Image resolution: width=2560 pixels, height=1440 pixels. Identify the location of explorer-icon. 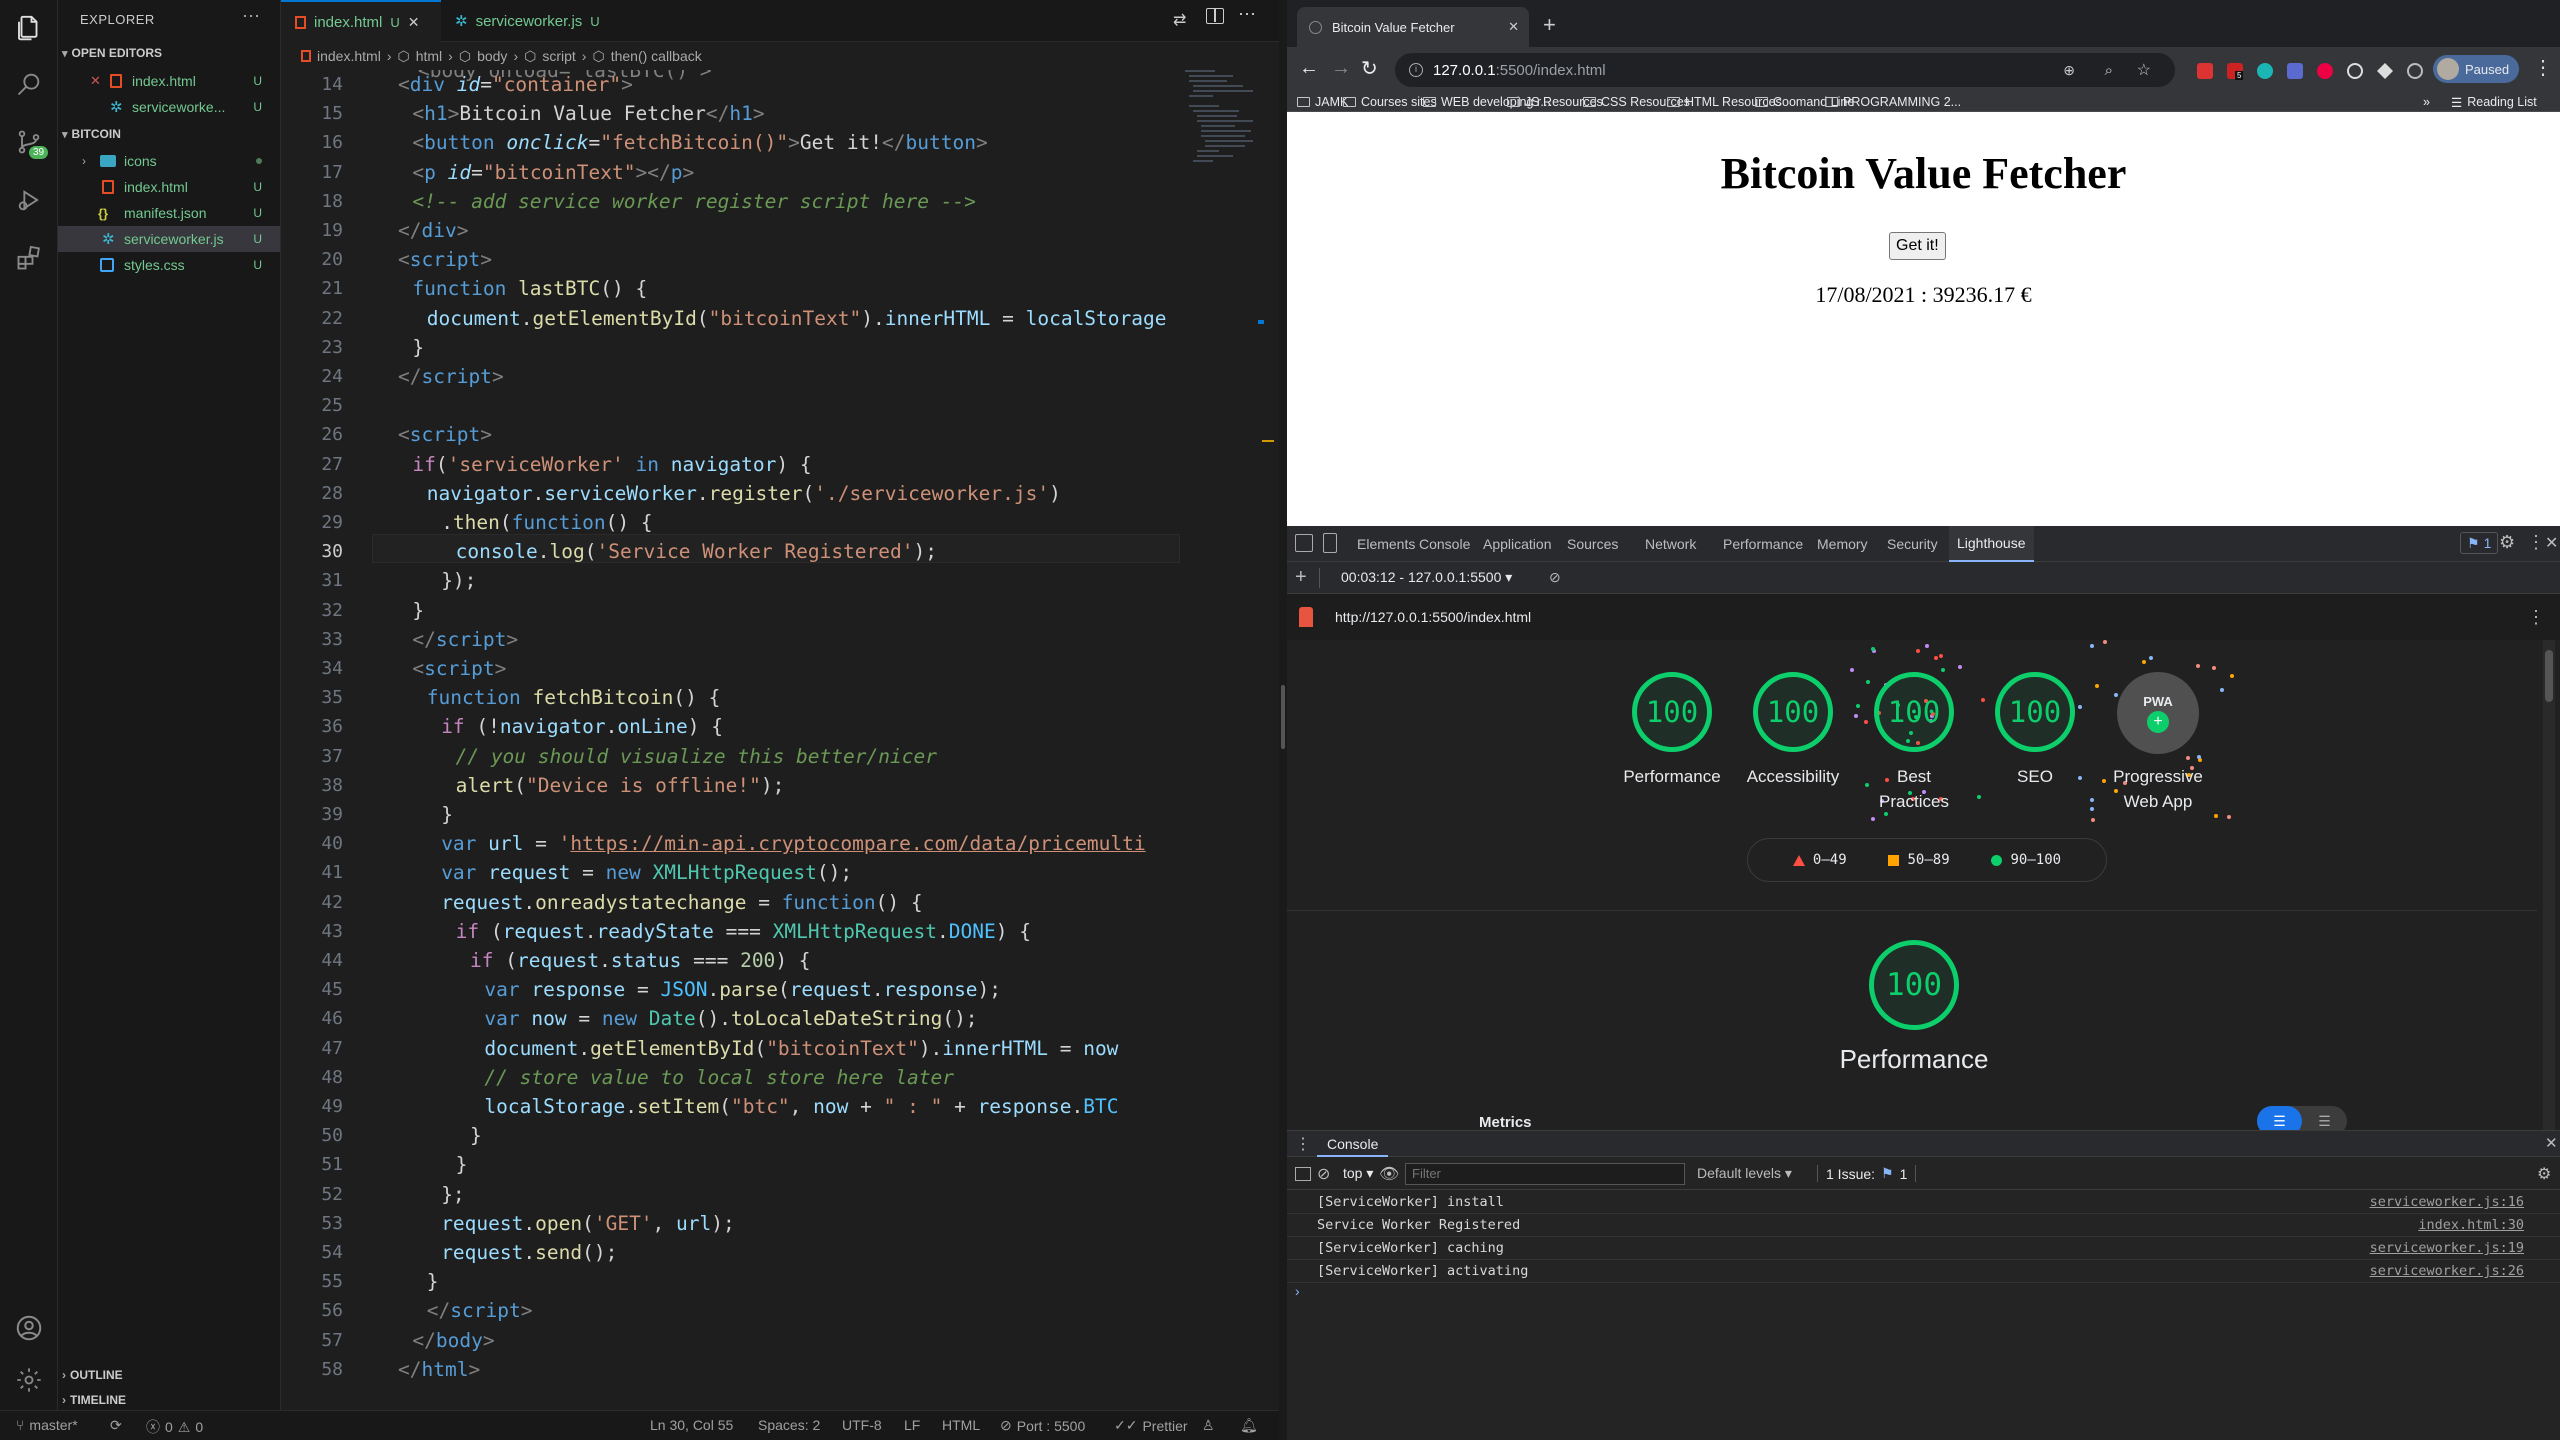
(29, 28).